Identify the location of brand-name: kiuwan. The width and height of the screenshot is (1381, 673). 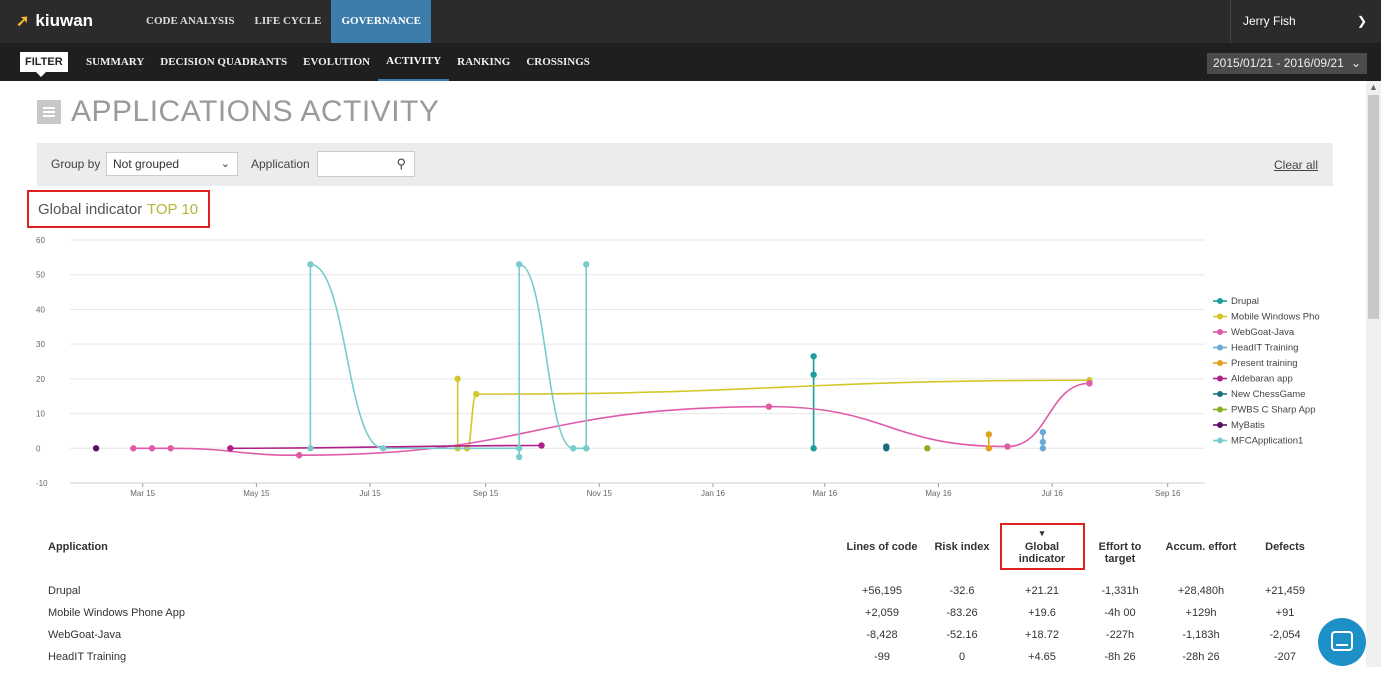
(64, 20).